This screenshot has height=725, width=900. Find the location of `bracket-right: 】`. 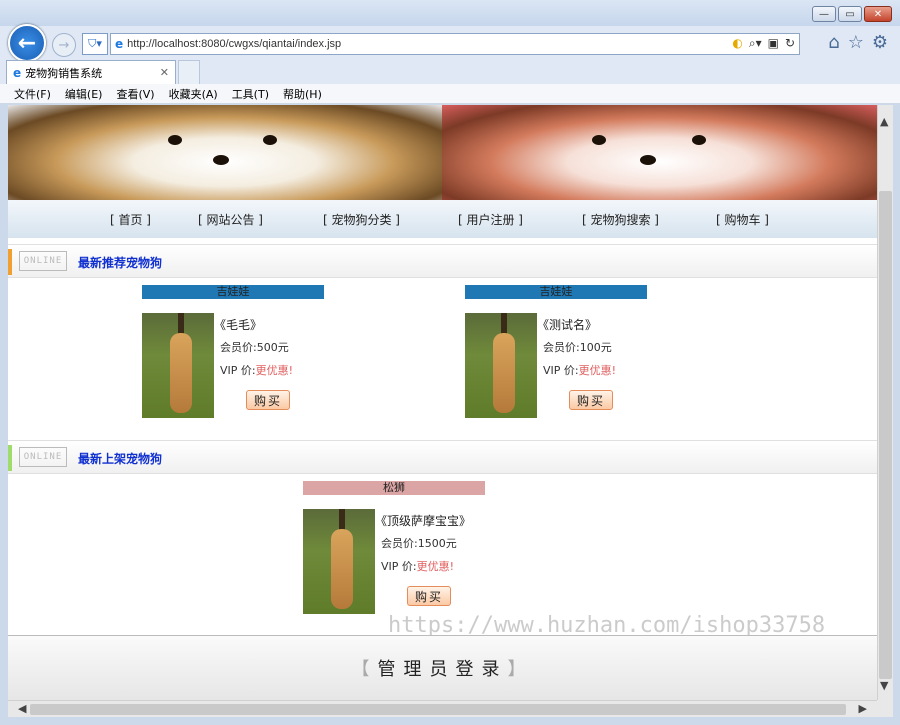

bracket-right: 】 is located at coordinates (520, 669).